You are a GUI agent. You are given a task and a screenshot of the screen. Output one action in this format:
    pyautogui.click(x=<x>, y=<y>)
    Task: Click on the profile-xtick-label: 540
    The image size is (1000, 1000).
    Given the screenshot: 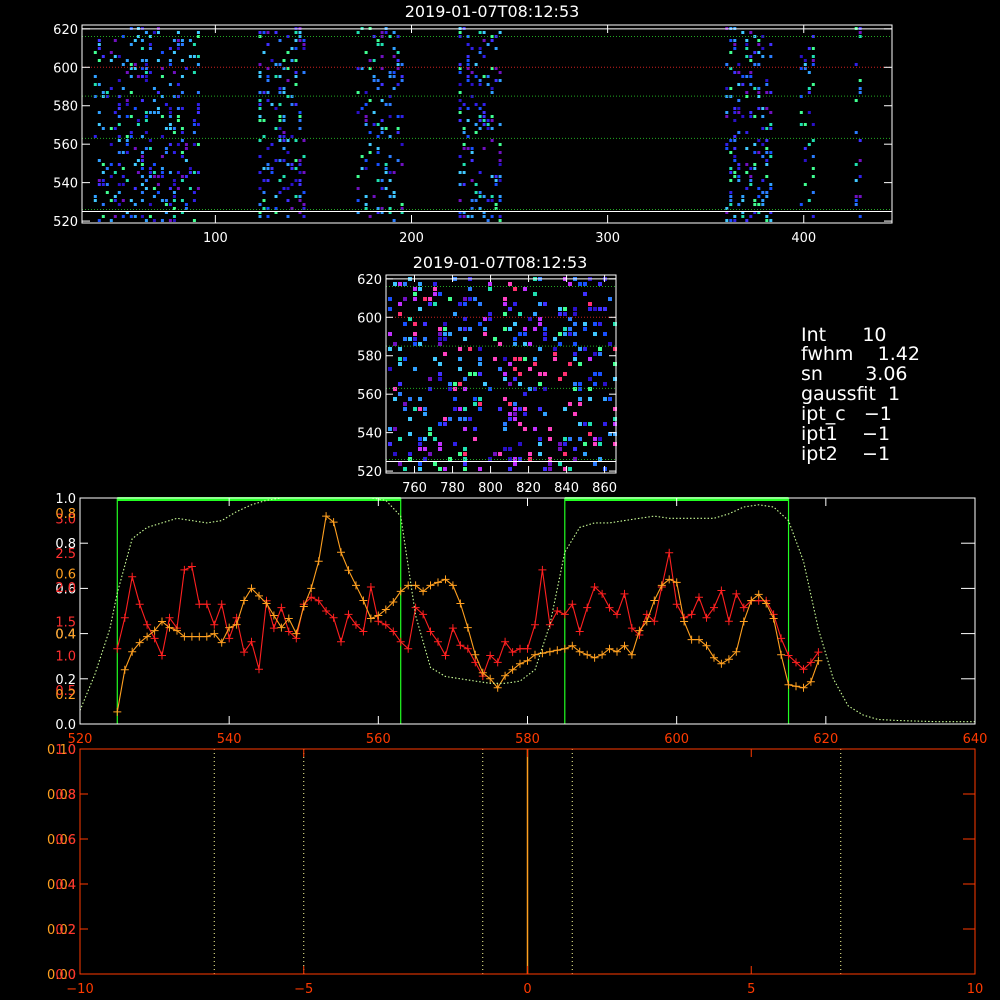 What is the action you would take?
    pyautogui.click(x=229, y=739)
    